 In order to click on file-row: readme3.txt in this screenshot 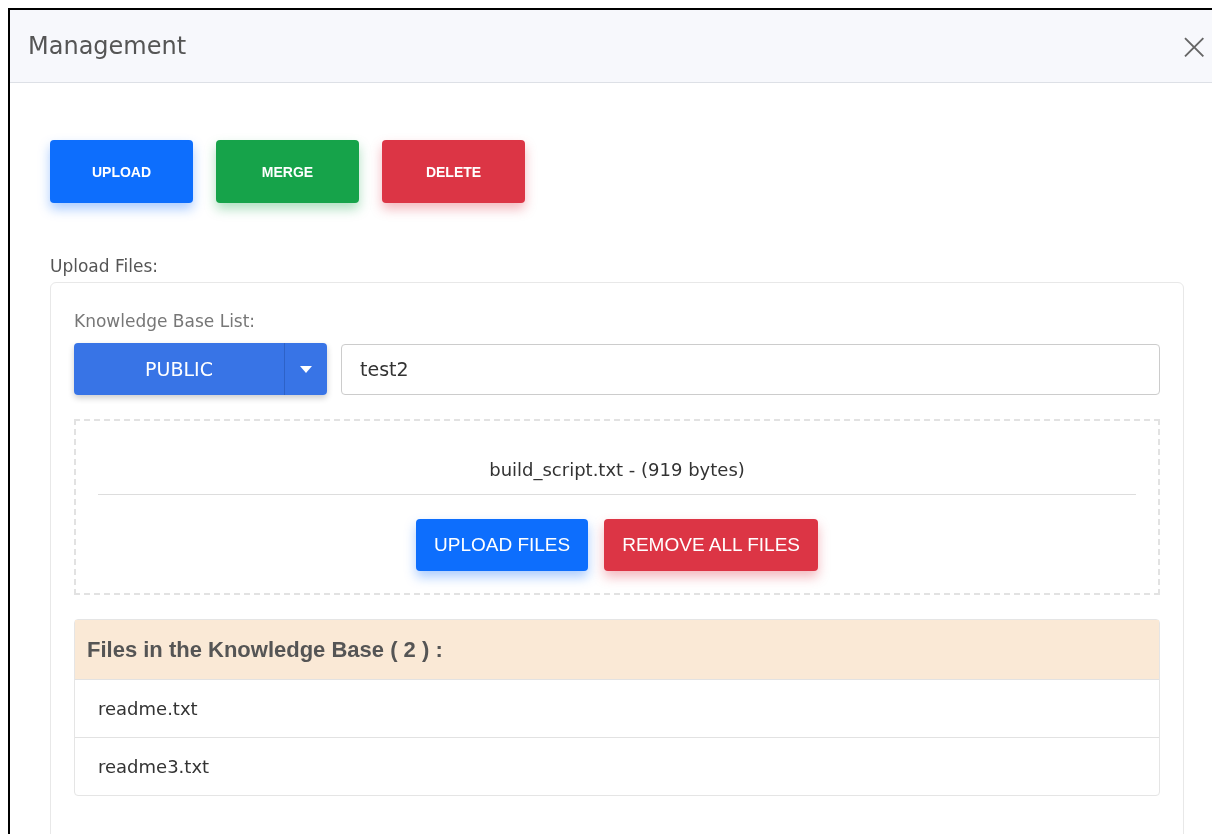, I will do `click(617, 766)`.